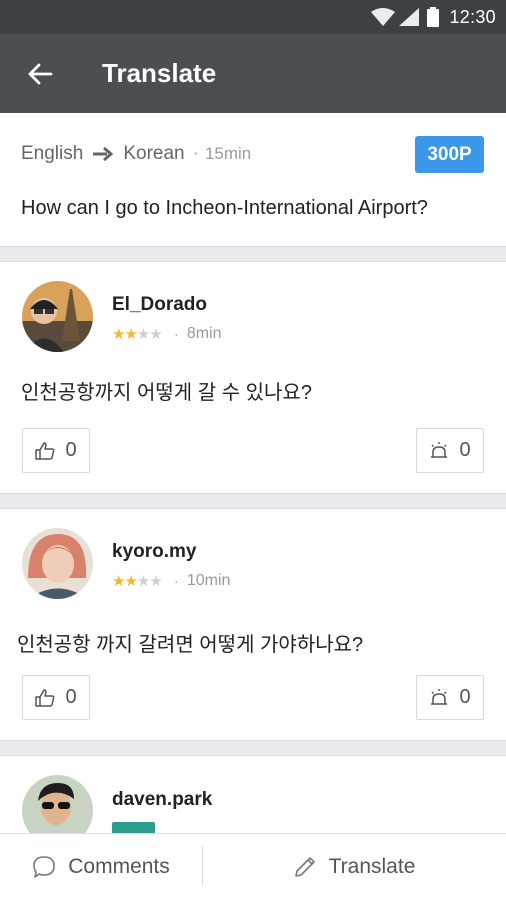 This screenshot has height=900, width=506. What do you see at coordinates (433, 17) in the screenshot?
I see `battery-icon` at bounding box center [433, 17].